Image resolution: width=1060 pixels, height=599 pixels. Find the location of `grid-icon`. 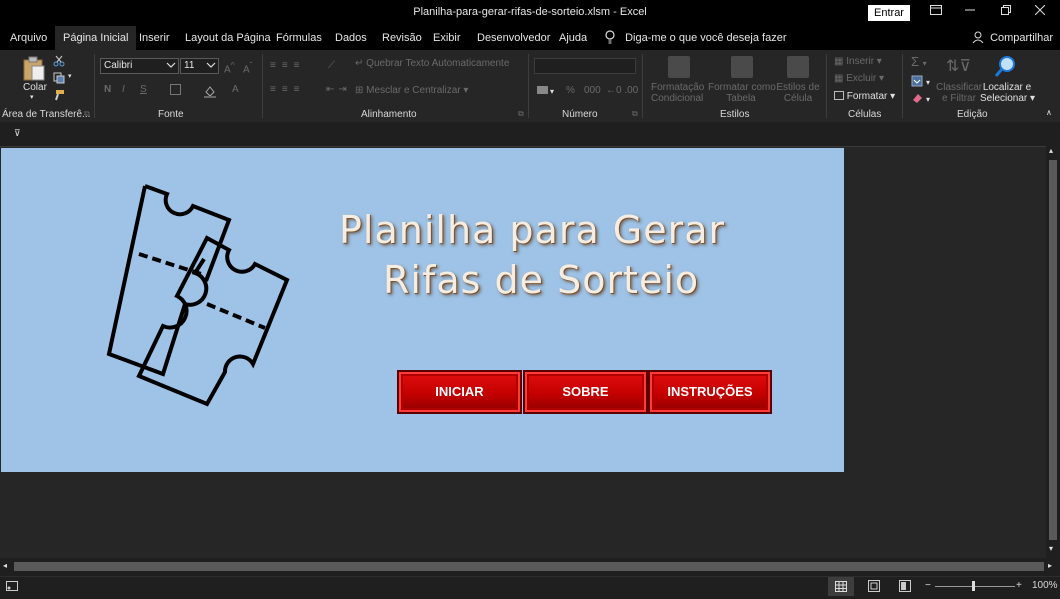

grid-icon is located at coordinates (841, 586).